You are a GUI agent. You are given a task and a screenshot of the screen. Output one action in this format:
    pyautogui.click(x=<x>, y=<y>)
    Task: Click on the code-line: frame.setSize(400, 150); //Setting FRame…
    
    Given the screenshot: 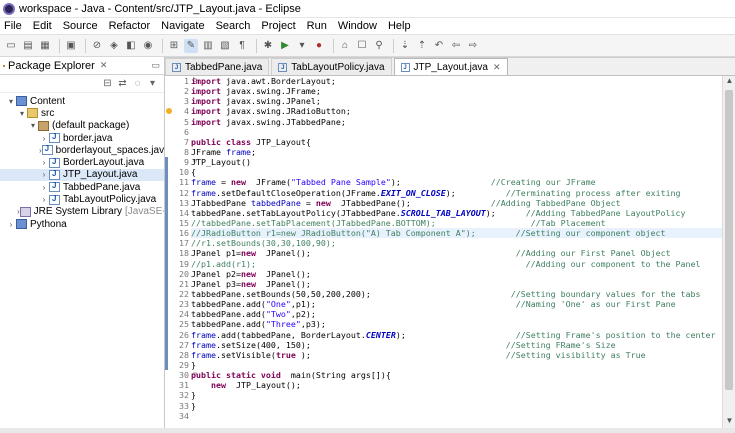 What is the action you would take?
    pyautogui.click(x=456, y=345)
    